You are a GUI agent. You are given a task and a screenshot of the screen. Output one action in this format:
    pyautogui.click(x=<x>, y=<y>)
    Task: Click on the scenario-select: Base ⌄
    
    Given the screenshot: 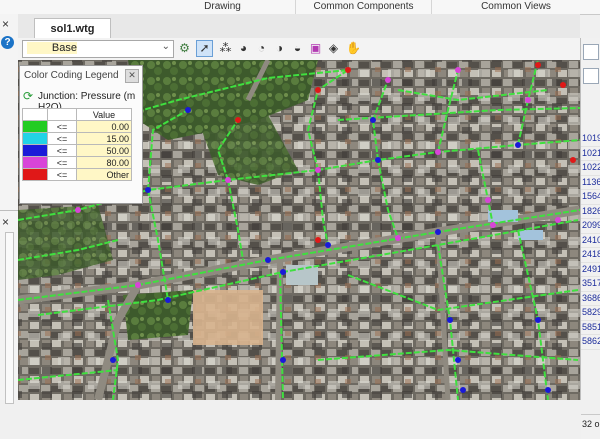 What is the action you would take?
    pyautogui.click(x=98, y=49)
    